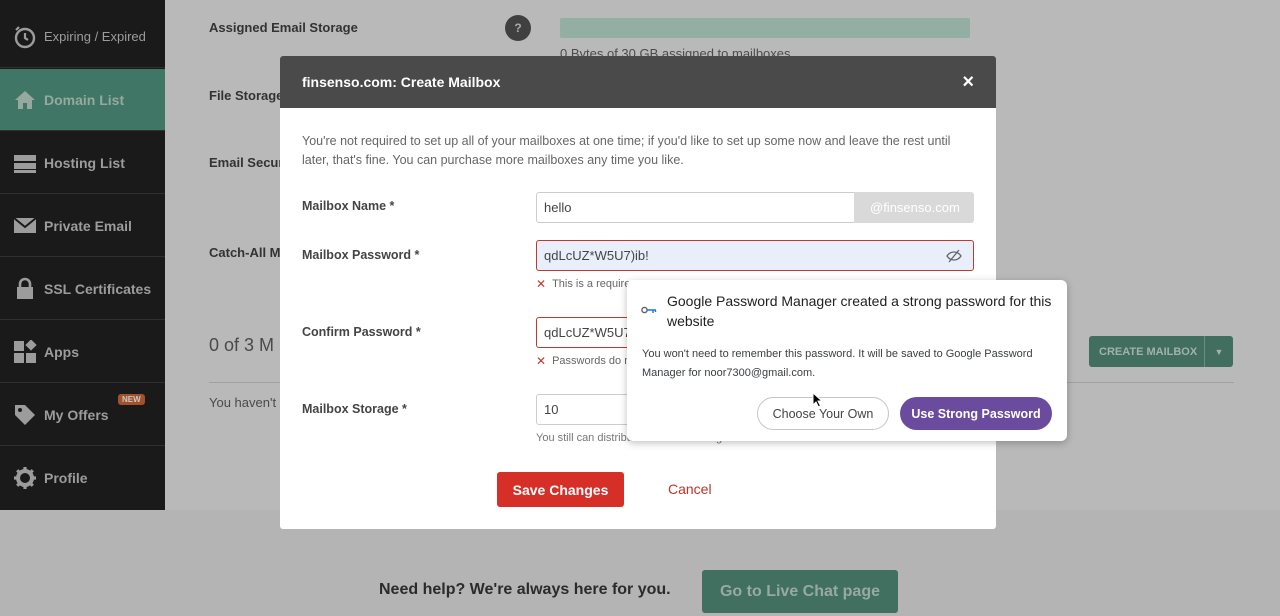 This screenshot has width=1280, height=616. Describe the element at coordinates (401, 82) in the screenshot. I see `modal-title: finsenso.com: Create Mailbox` at that location.